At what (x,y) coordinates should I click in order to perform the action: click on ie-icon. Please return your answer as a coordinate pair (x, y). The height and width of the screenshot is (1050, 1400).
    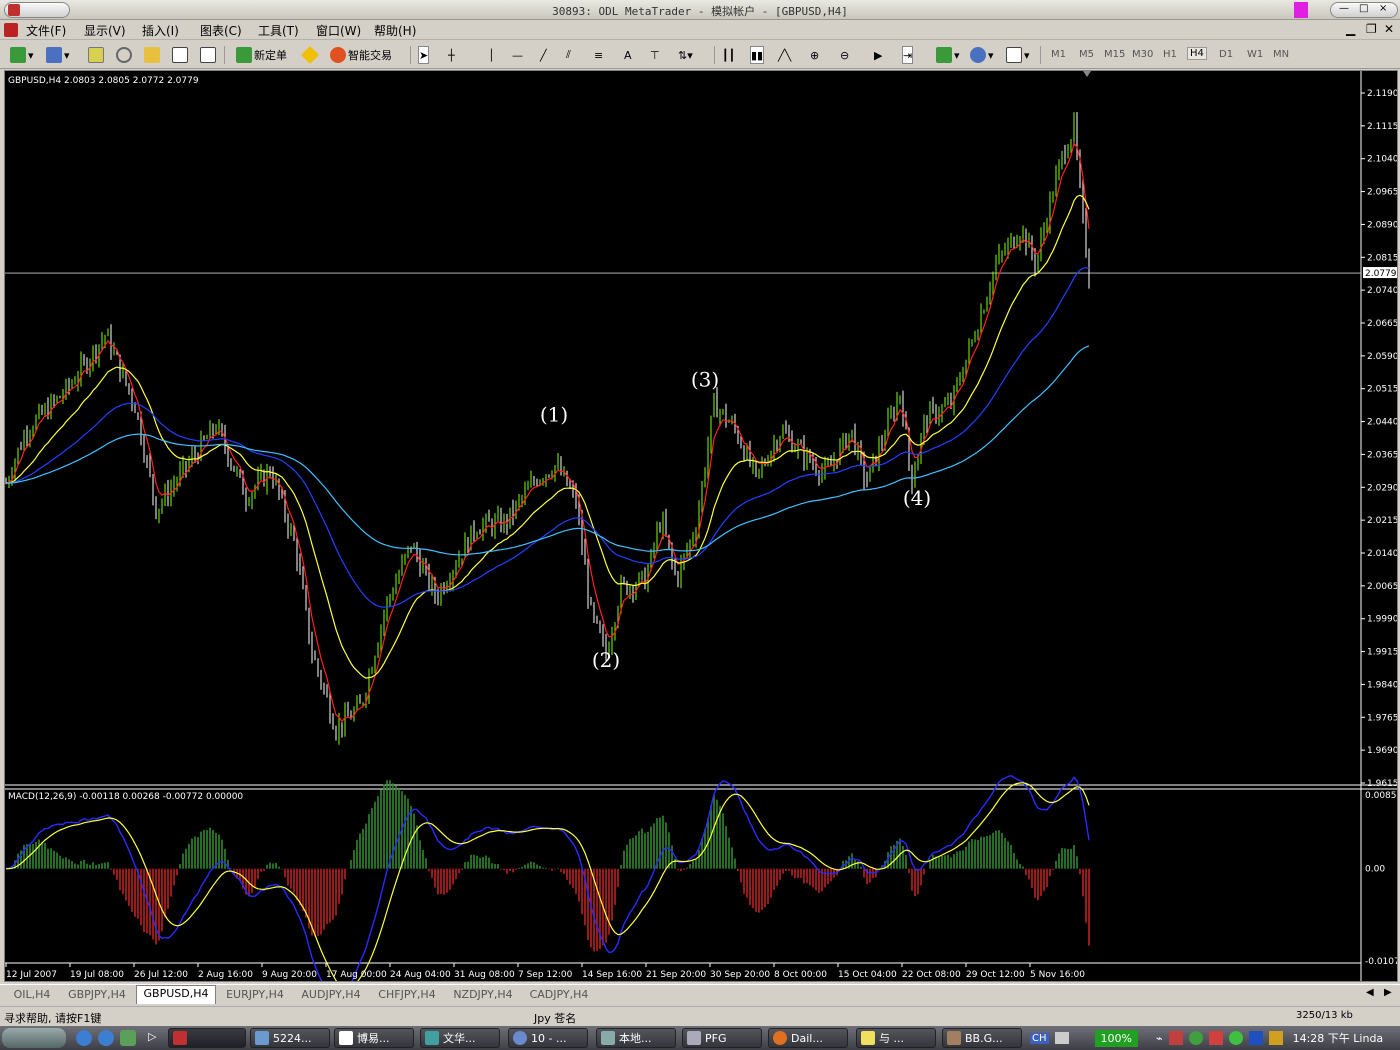
    Looking at the image, I should click on (84, 1038).